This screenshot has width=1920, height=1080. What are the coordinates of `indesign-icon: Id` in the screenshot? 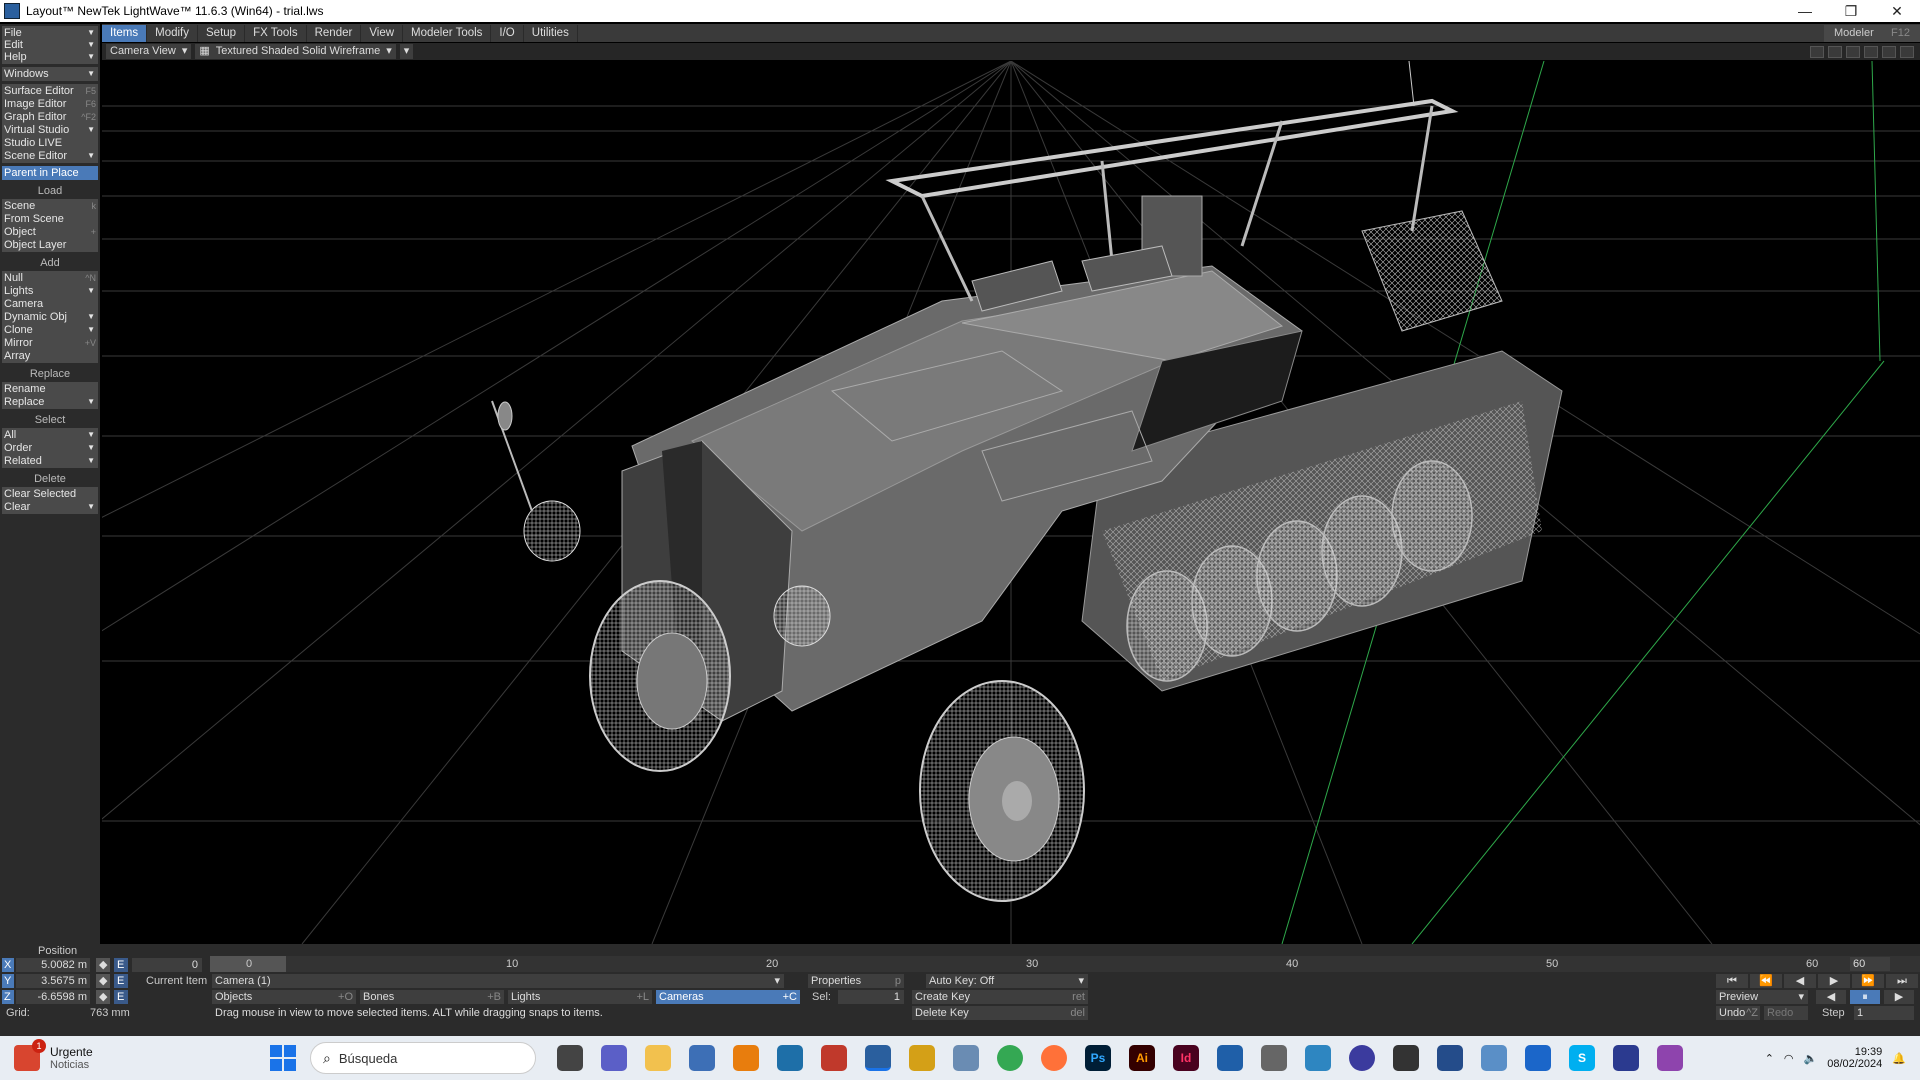 It's located at (1186, 1058).